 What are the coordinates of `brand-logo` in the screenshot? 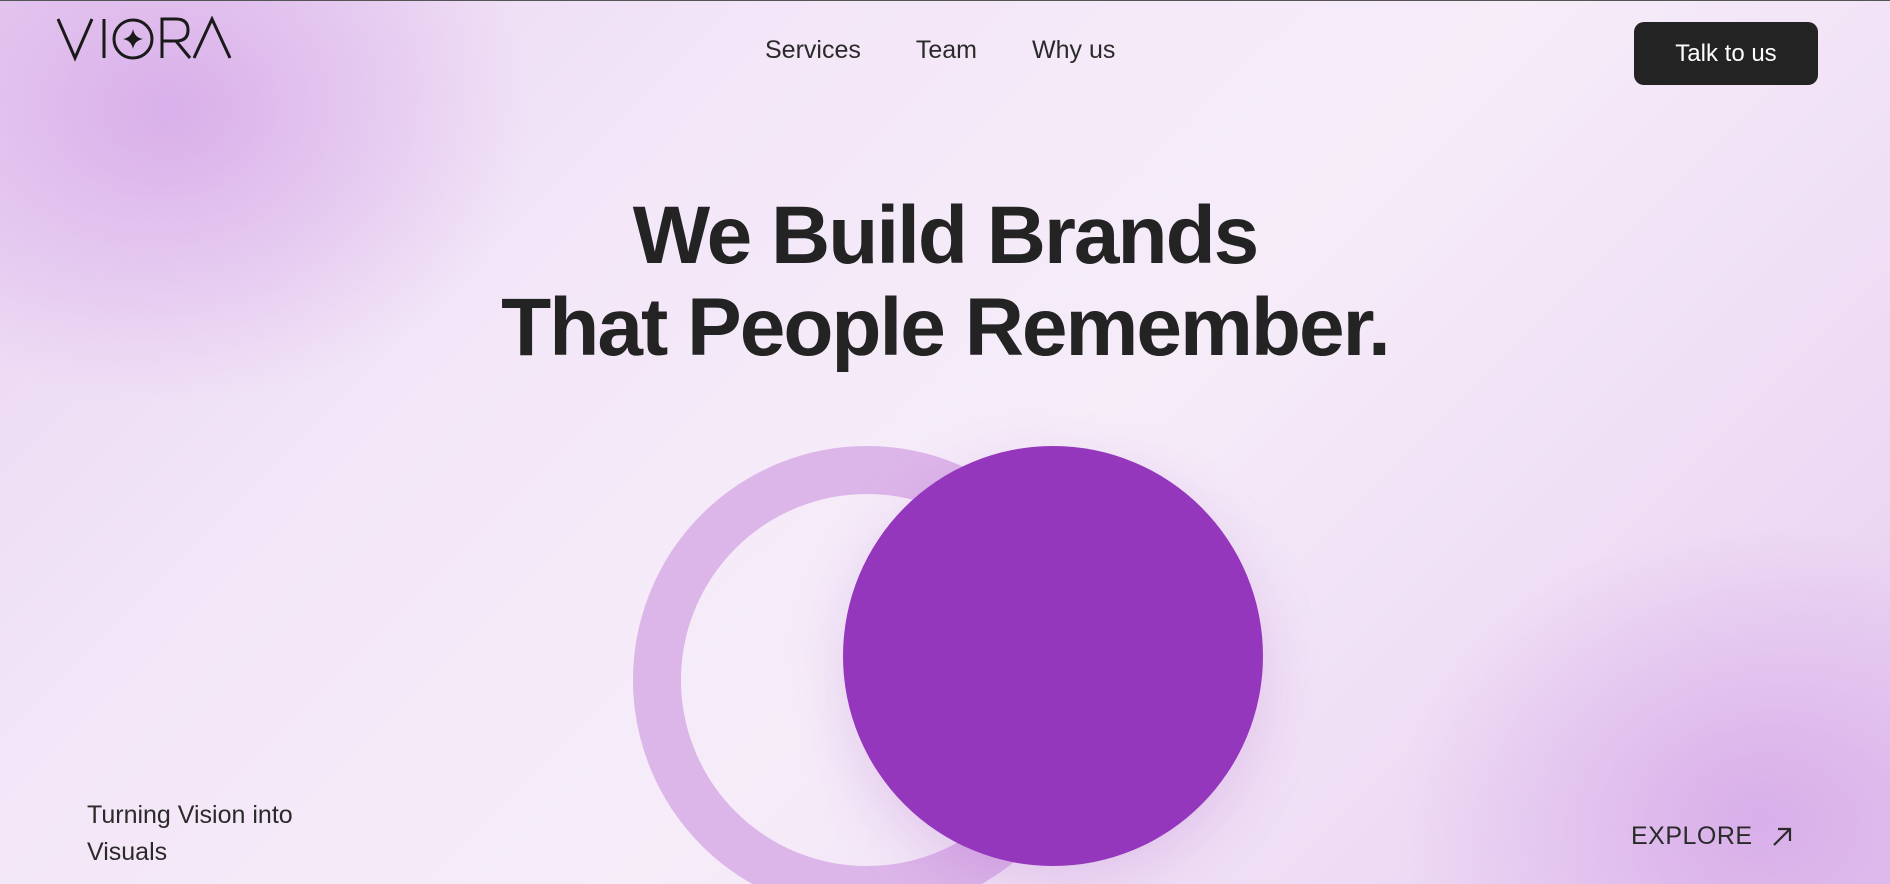 It's located at (145, 38).